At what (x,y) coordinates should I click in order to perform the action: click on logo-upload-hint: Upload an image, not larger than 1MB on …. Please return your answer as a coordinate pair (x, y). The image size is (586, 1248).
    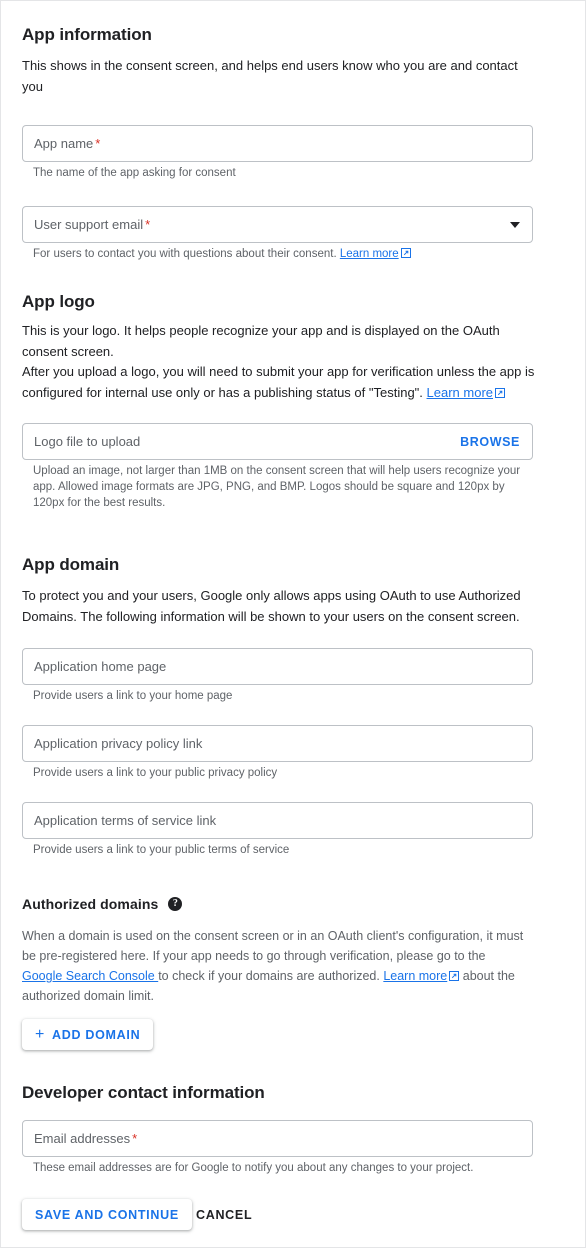
    Looking at the image, I should click on (277, 487).